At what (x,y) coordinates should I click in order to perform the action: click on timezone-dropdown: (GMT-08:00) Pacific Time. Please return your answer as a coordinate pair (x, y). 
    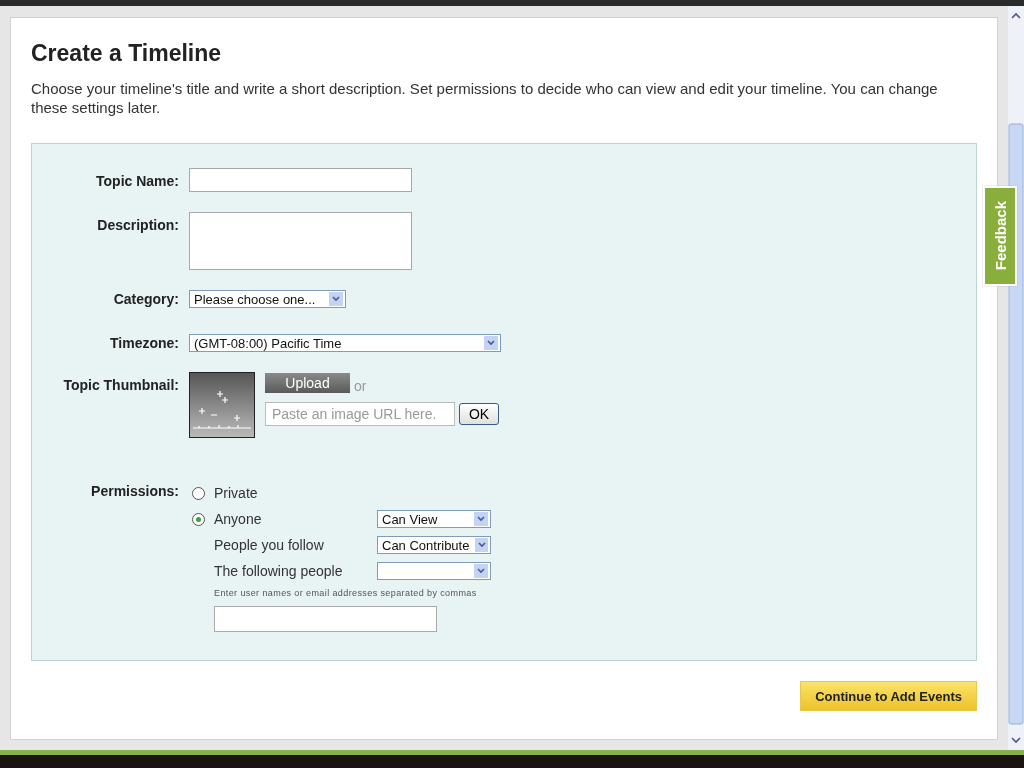
    Looking at the image, I should click on (345, 343).